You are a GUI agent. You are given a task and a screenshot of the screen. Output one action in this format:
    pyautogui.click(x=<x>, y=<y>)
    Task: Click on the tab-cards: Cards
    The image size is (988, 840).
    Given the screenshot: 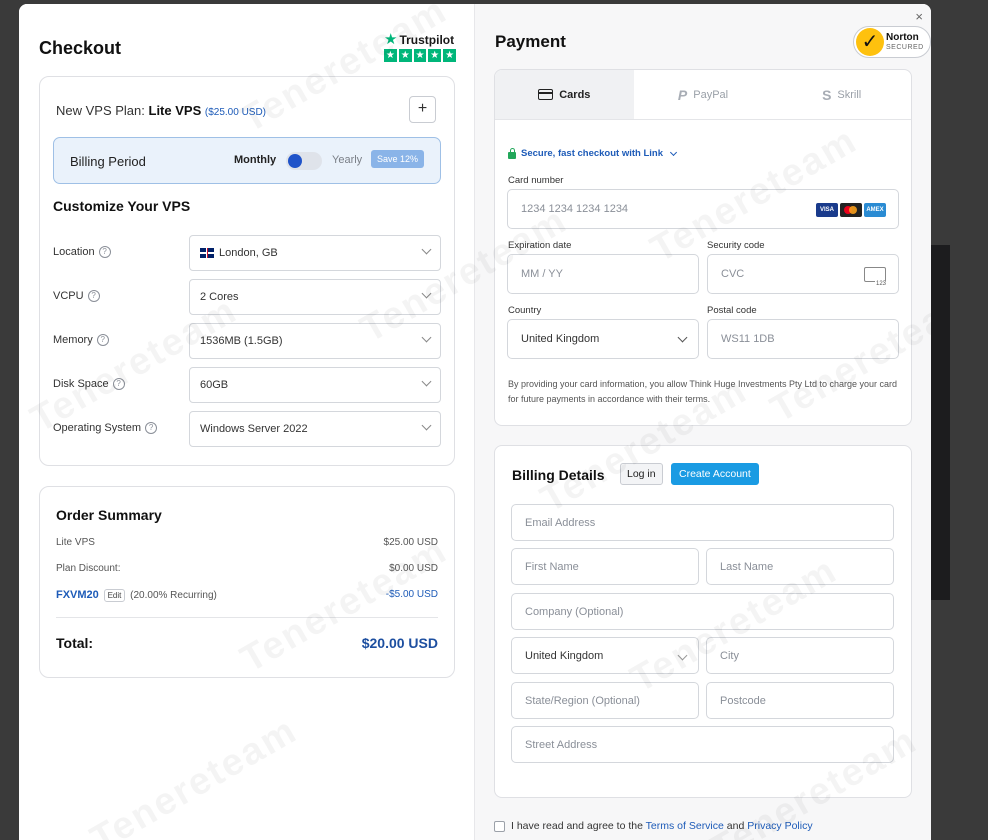 What is the action you would take?
    pyautogui.click(x=564, y=94)
    